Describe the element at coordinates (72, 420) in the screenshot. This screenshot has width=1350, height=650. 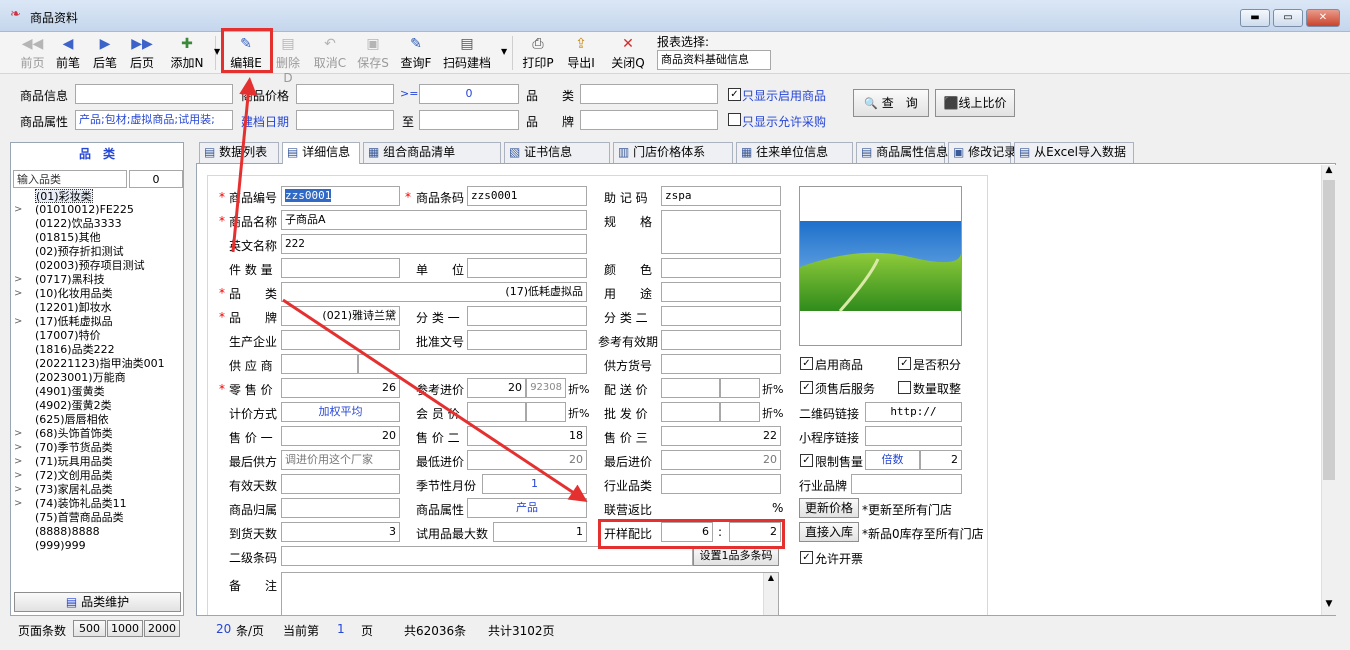
I see `tree-item: (625)唇唇相依` at that location.